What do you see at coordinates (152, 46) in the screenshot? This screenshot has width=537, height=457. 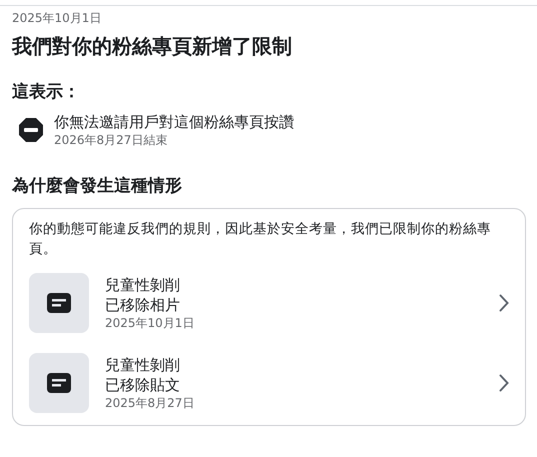 I see `page-title: 我們對你的粉絲專頁新增了限制` at bounding box center [152, 46].